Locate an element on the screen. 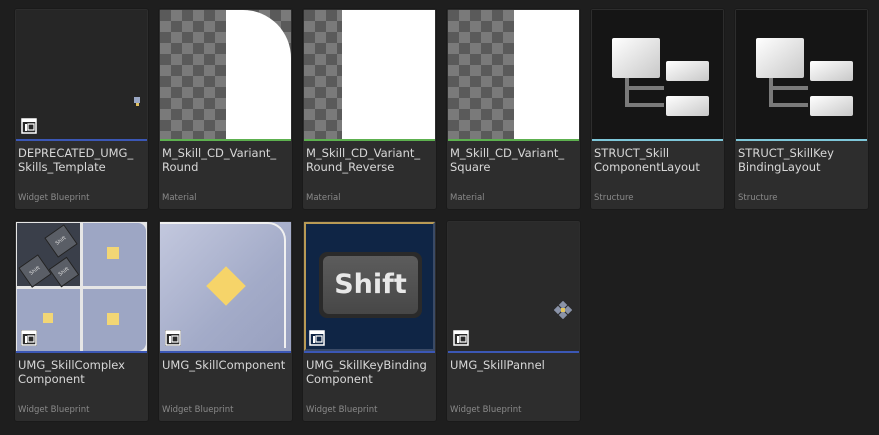  asset-name: UMG_SkillKeyBinding Component is located at coordinates (366, 372).